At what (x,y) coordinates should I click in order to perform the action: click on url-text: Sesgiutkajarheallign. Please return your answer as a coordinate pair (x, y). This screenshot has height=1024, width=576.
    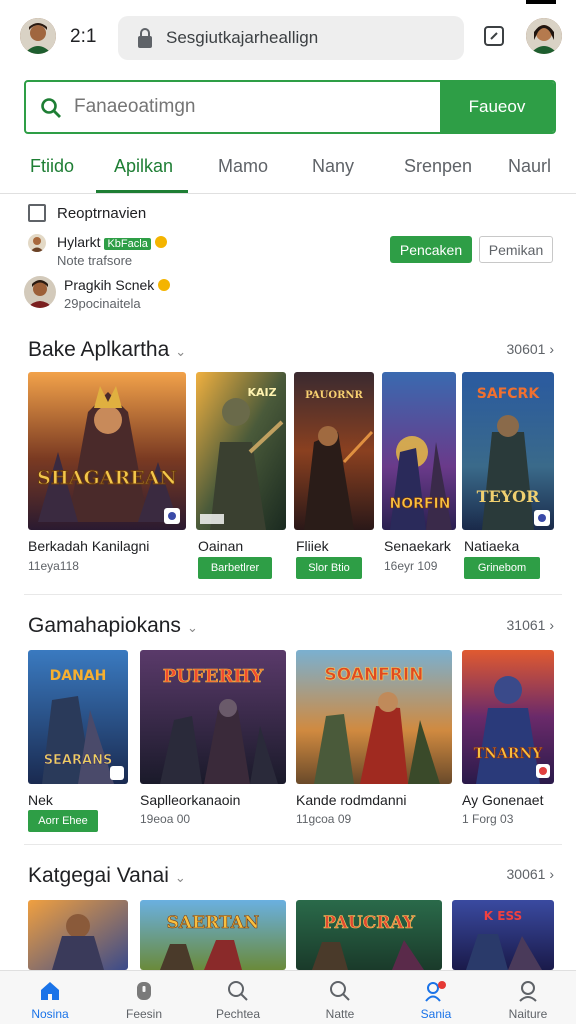
    Looking at the image, I should click on (242, 37).